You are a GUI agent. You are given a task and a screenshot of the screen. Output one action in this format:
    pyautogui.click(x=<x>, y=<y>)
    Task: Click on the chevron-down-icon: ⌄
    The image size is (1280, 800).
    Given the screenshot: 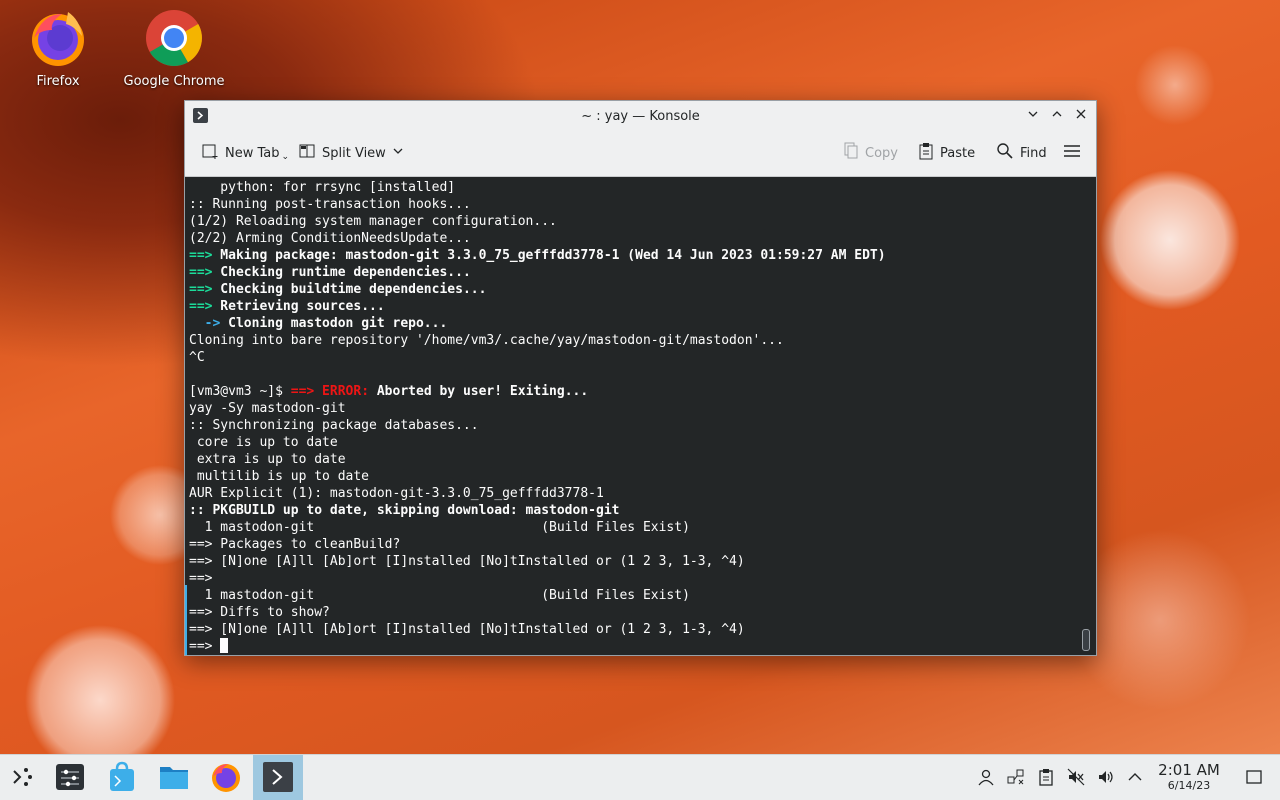 What is the action you would take?
    pyautogui.click(x=285, y=157)
    